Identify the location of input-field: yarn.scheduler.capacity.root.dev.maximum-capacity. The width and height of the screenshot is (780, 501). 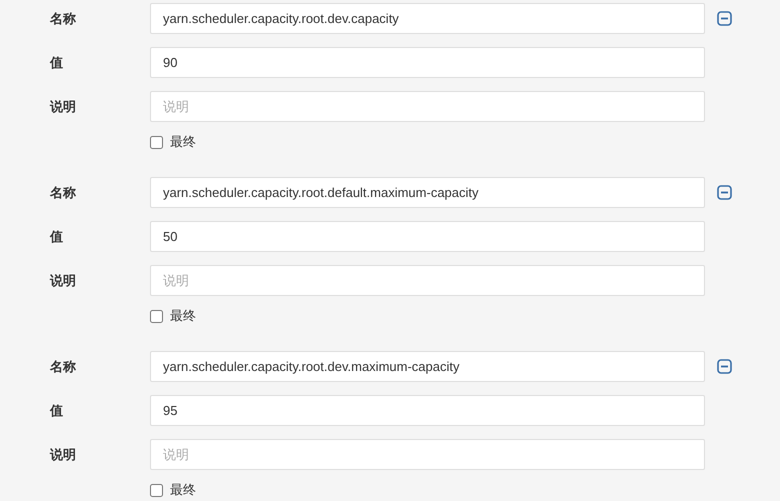
(427, 366).